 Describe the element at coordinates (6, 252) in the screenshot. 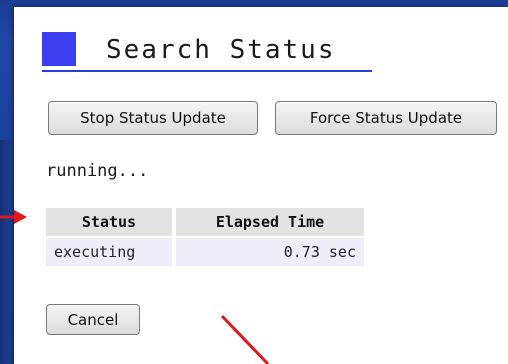

I see `background-edge` at that location.